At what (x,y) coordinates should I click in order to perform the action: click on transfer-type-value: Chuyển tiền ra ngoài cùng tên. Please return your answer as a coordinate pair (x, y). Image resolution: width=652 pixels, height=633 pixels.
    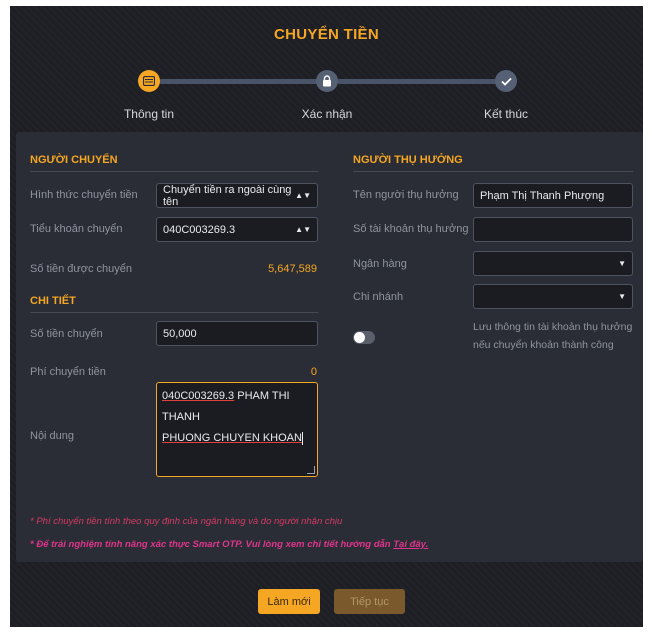
    Looking at the image, I should click on (227, 195).